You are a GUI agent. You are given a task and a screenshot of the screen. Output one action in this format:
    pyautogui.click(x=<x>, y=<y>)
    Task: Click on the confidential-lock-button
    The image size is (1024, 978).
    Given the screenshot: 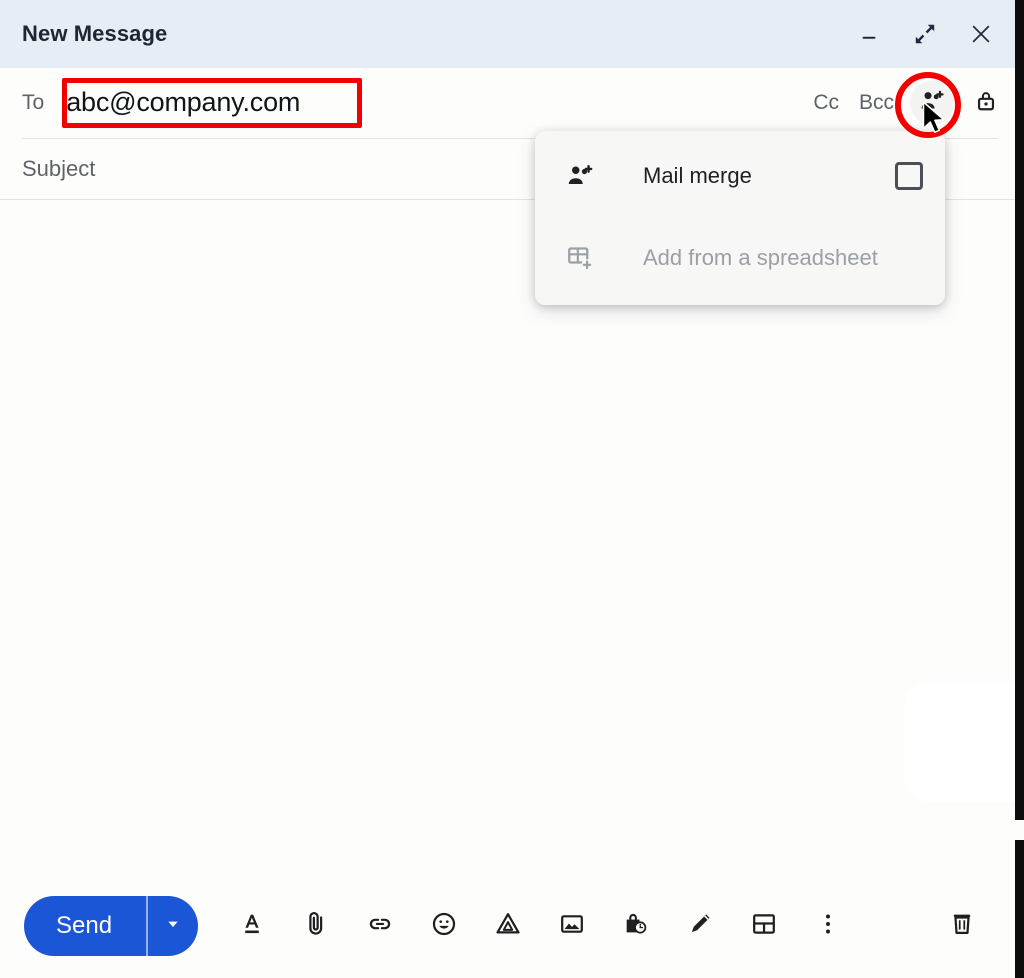 What is the action you would take?
    pyautogui.click(x=986, y=103)
    